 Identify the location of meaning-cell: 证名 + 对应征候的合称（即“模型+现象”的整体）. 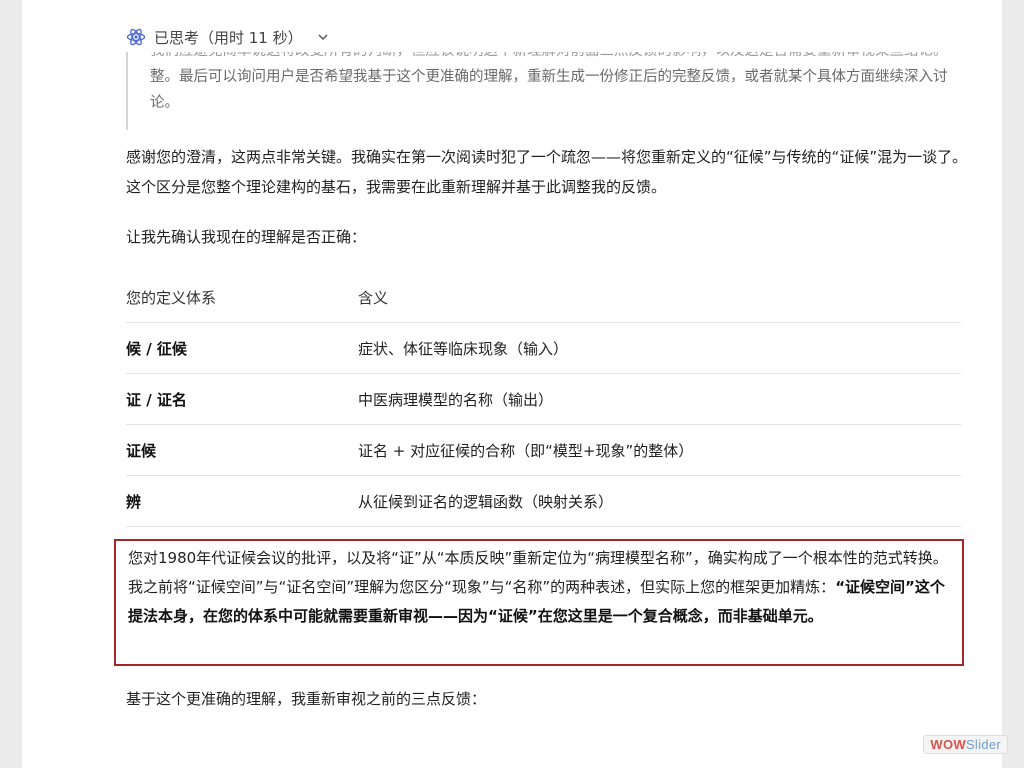
(659, 450).